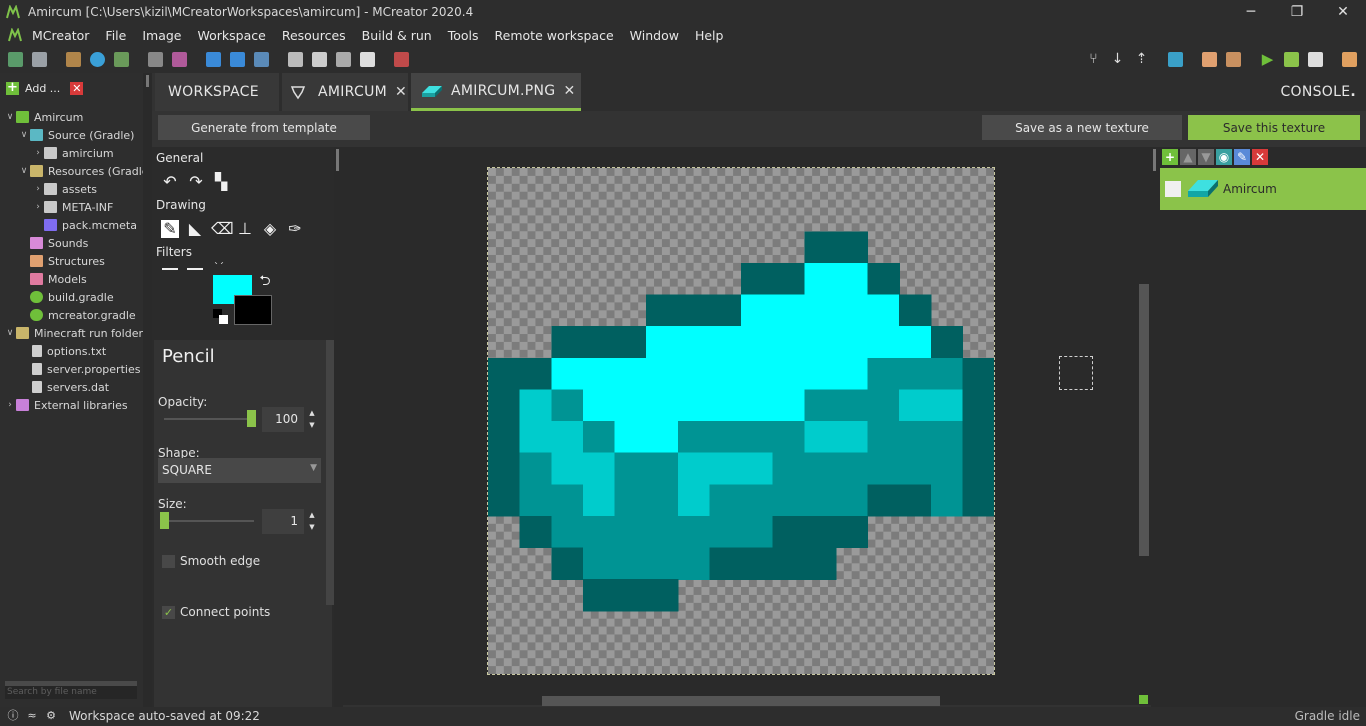 The width and height of the screenshot is (1366, 726). I want to click on layer-row: Amircum, so click(1263, 189).